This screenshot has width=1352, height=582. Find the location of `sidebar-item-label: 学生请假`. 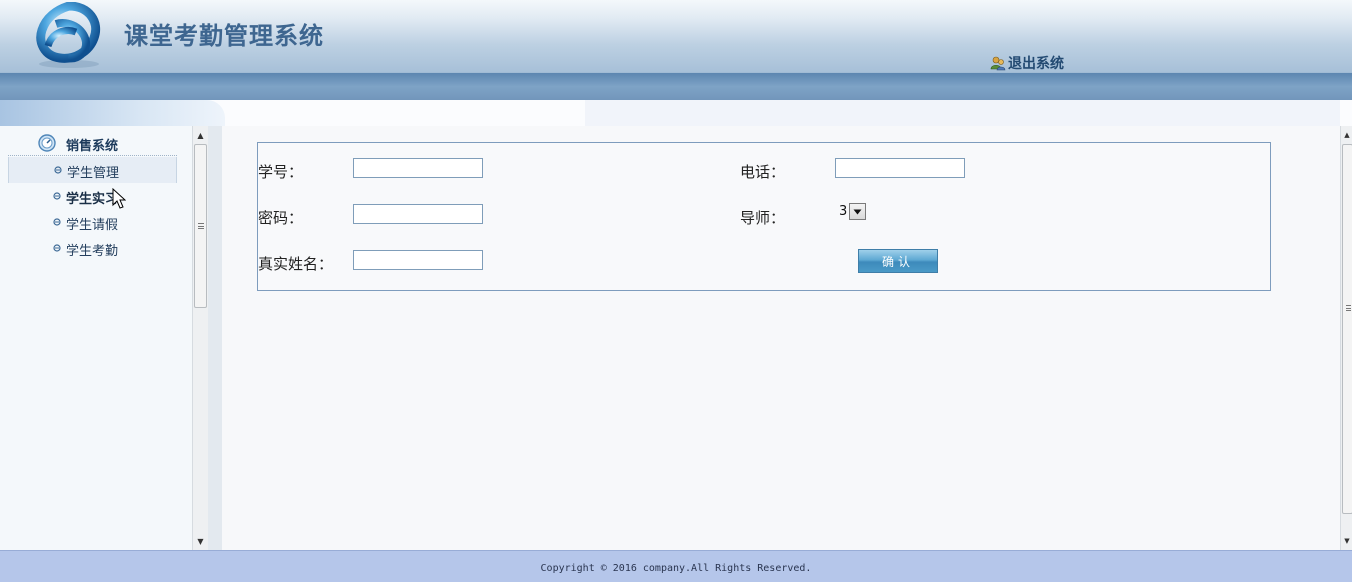

sidebar-item-label: 学生请假 is located at coordinates (92, 225).